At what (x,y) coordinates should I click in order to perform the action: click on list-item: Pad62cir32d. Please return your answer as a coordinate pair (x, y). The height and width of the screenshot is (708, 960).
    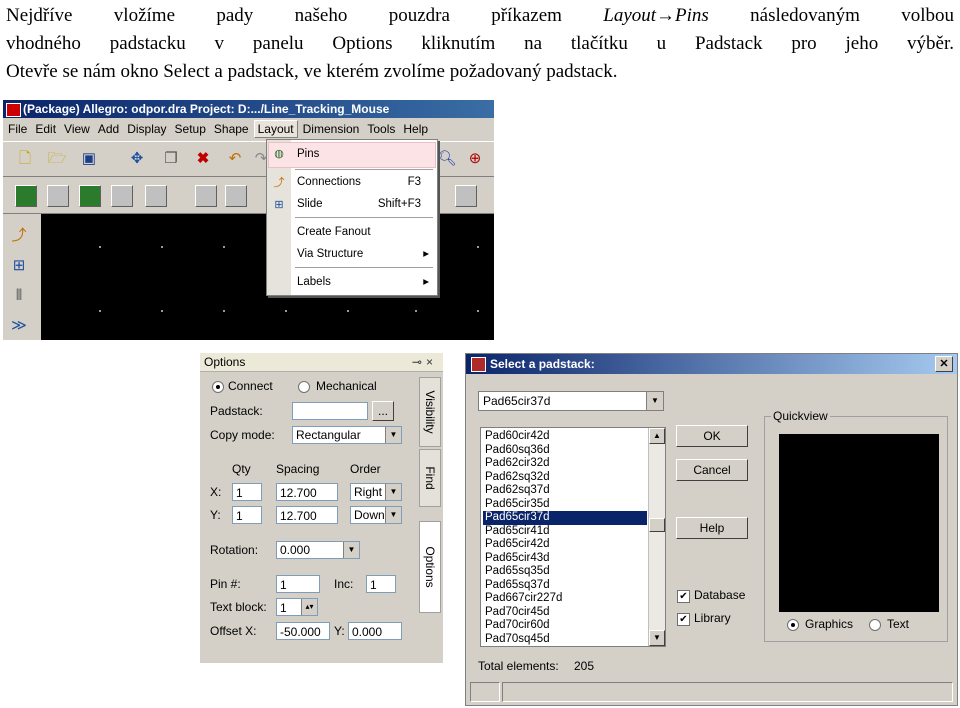
    Looking at the image, I should click on (565, 464).